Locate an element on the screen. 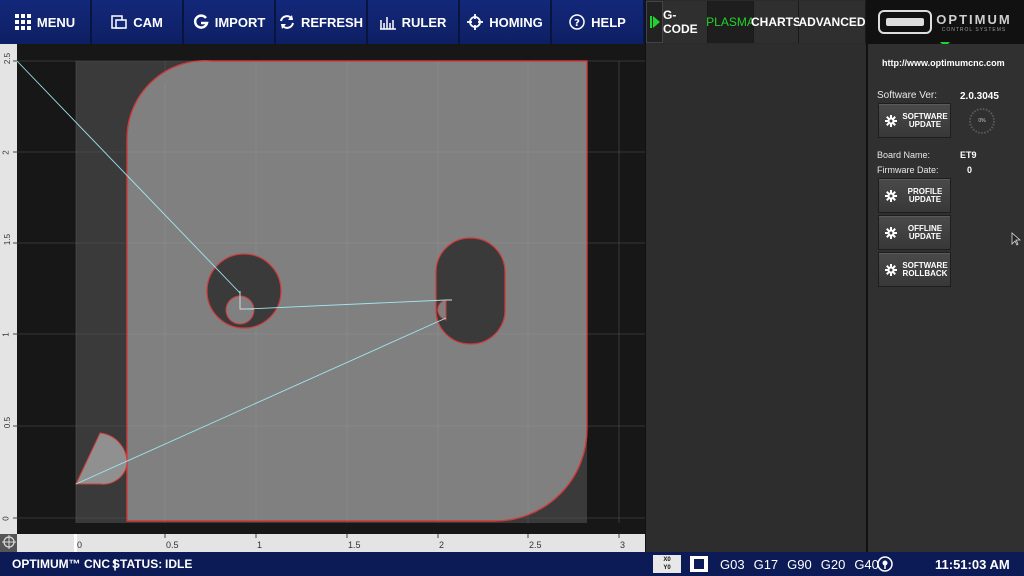  y-ruler is located at coordinates (8, 289).